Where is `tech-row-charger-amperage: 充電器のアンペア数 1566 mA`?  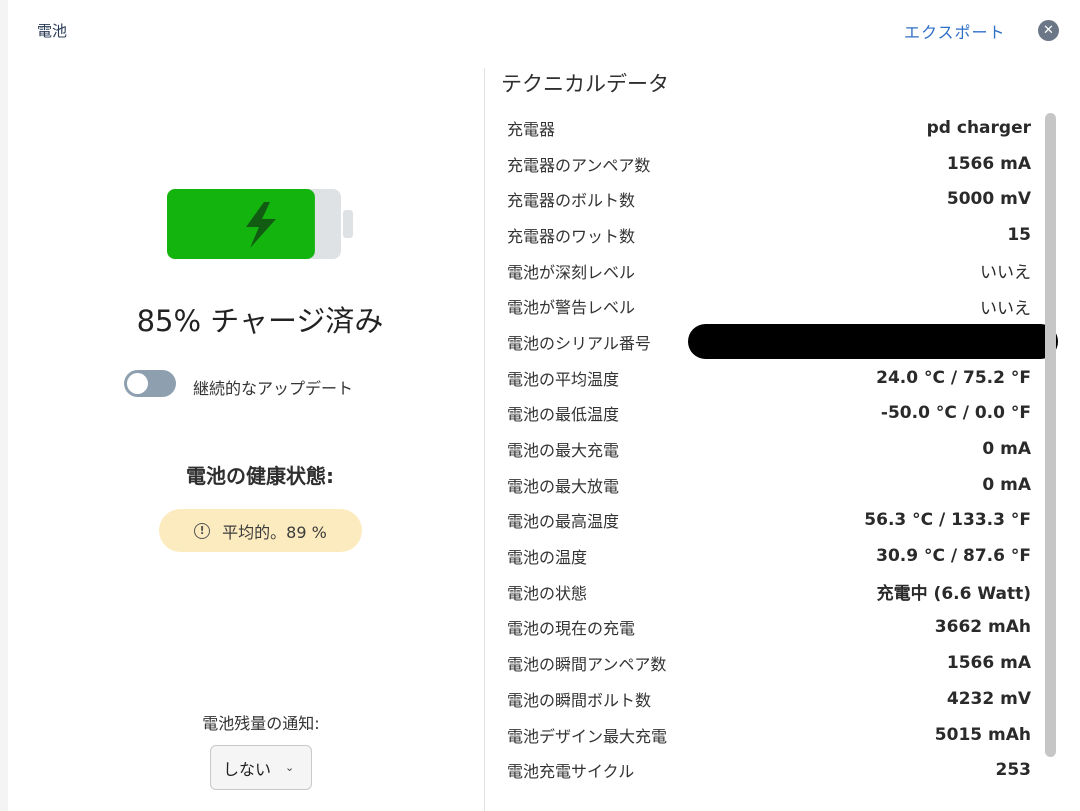
tech-row-charger-amperage: 充電器のアンペア数 1566 mA is located at coordinates (769, 164).